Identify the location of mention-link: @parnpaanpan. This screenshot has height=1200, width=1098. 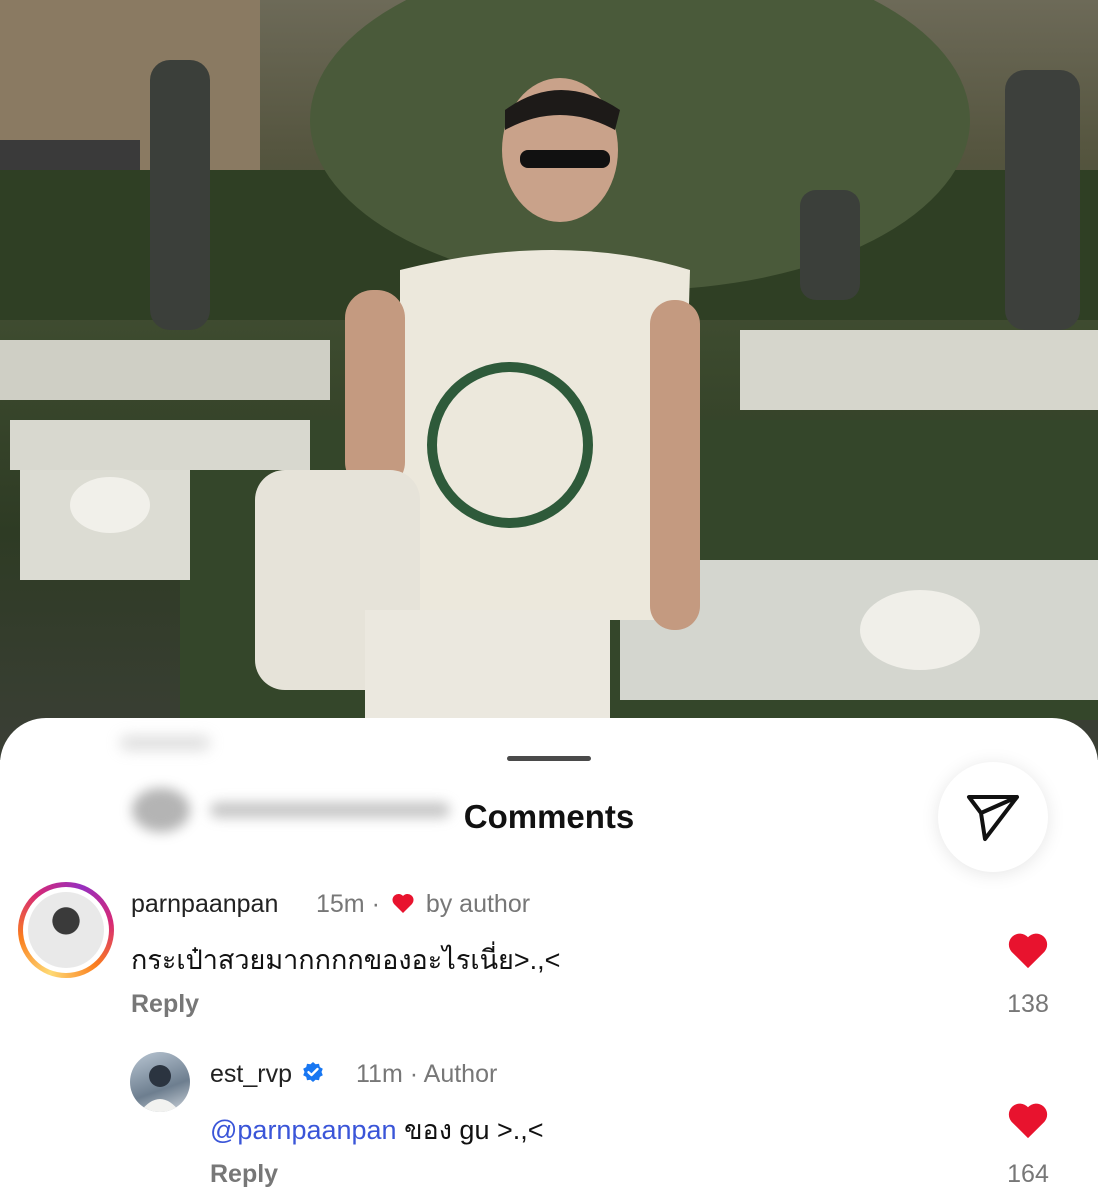
(303, 1130).